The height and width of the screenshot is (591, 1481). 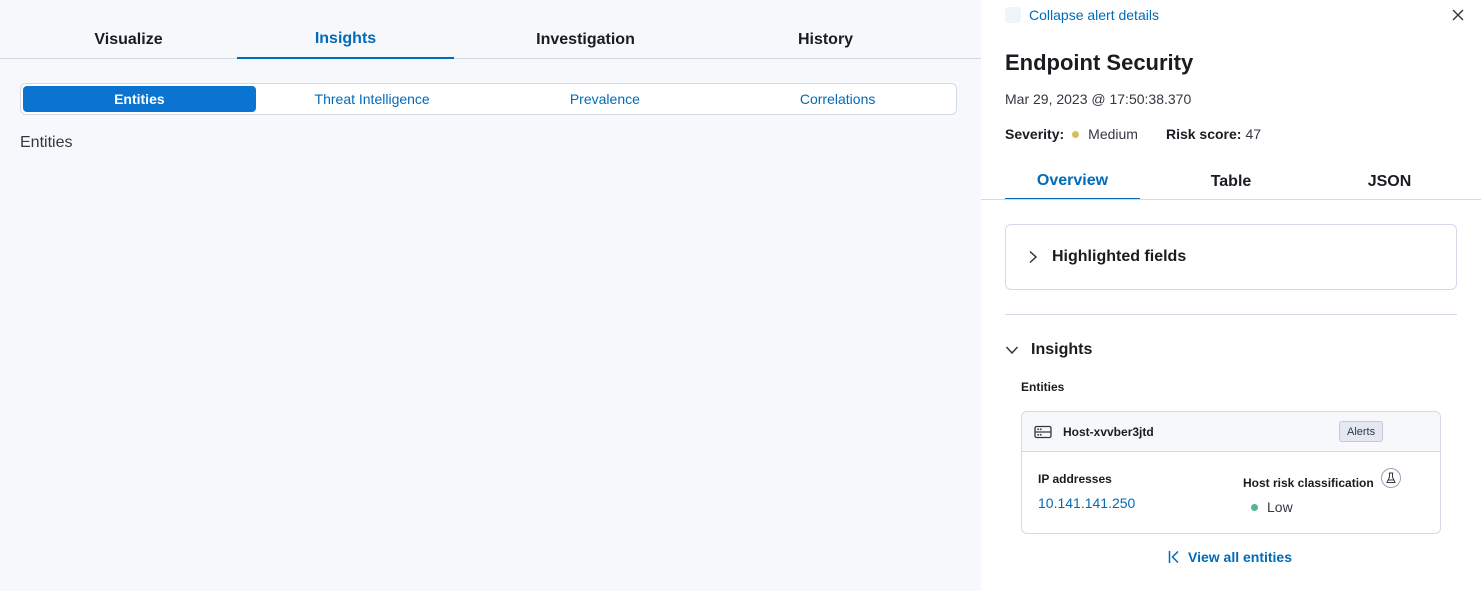 What do you see at coordinates (1203, 134) in the screenshot?
I see `risk-score-label: Risk score:` at bounding box center [1203, 134].